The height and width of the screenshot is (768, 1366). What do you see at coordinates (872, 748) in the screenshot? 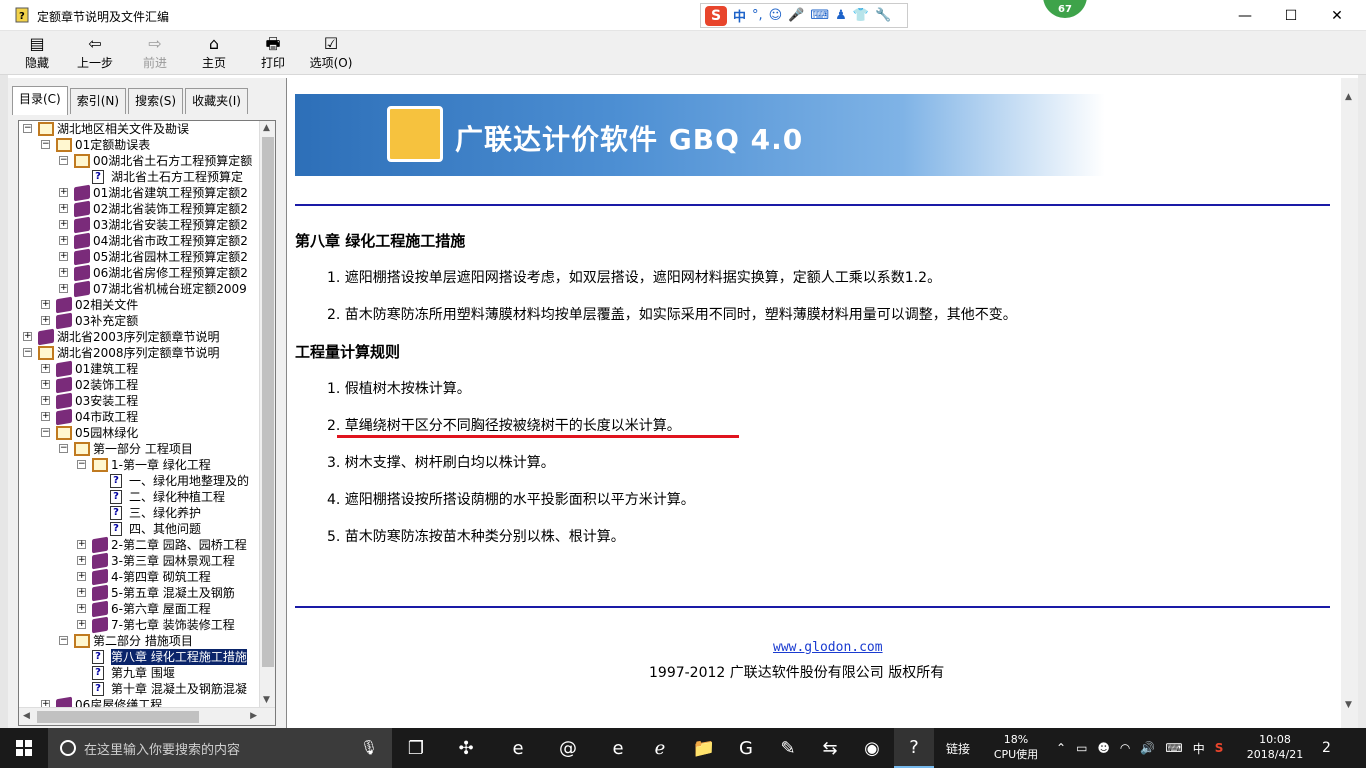
I see `green-app-icon: ◉` at bounding box center [872, 748].